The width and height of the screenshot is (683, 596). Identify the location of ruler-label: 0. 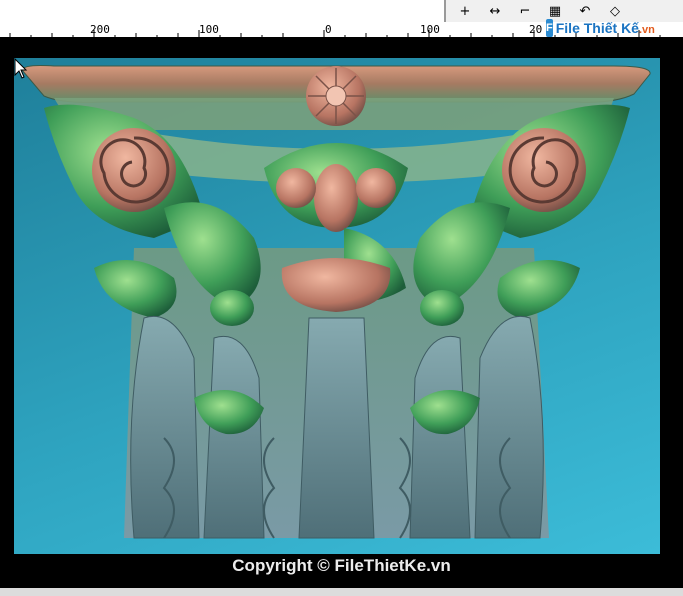
(328, 29).